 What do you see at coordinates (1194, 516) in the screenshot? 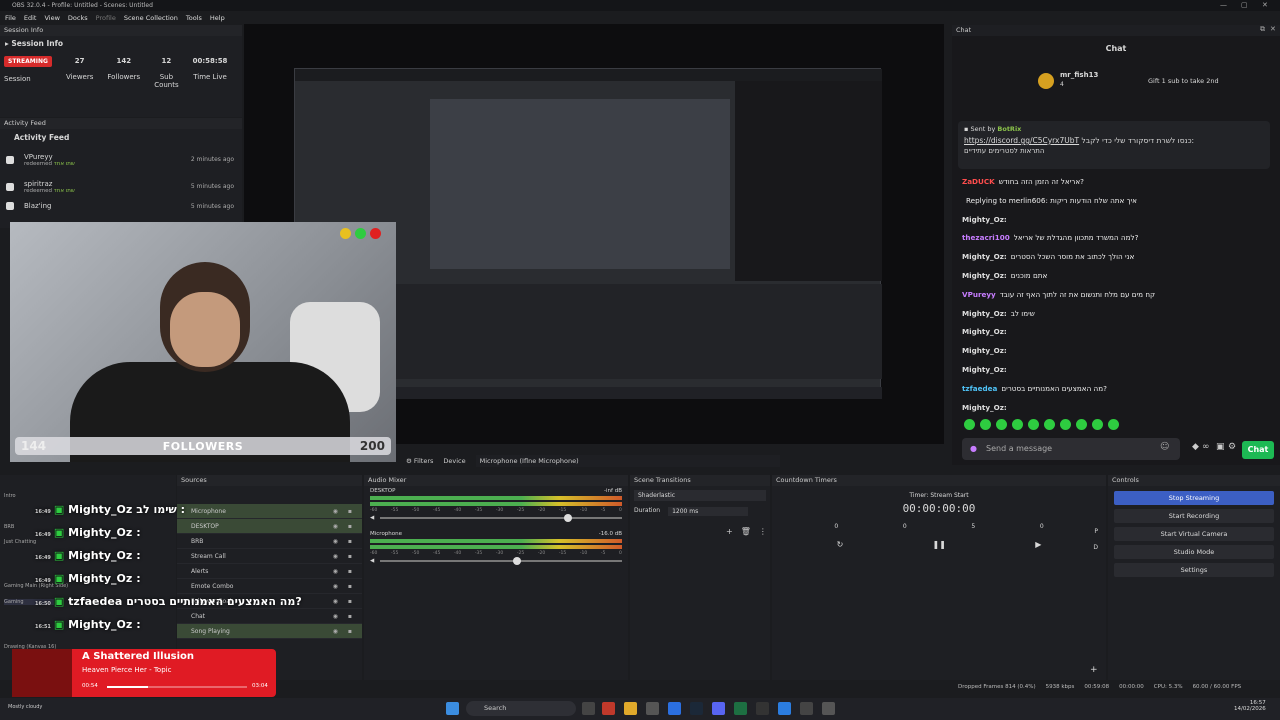
I see `start-recording-button: Start Recording` at bounding box center [1194, 516].